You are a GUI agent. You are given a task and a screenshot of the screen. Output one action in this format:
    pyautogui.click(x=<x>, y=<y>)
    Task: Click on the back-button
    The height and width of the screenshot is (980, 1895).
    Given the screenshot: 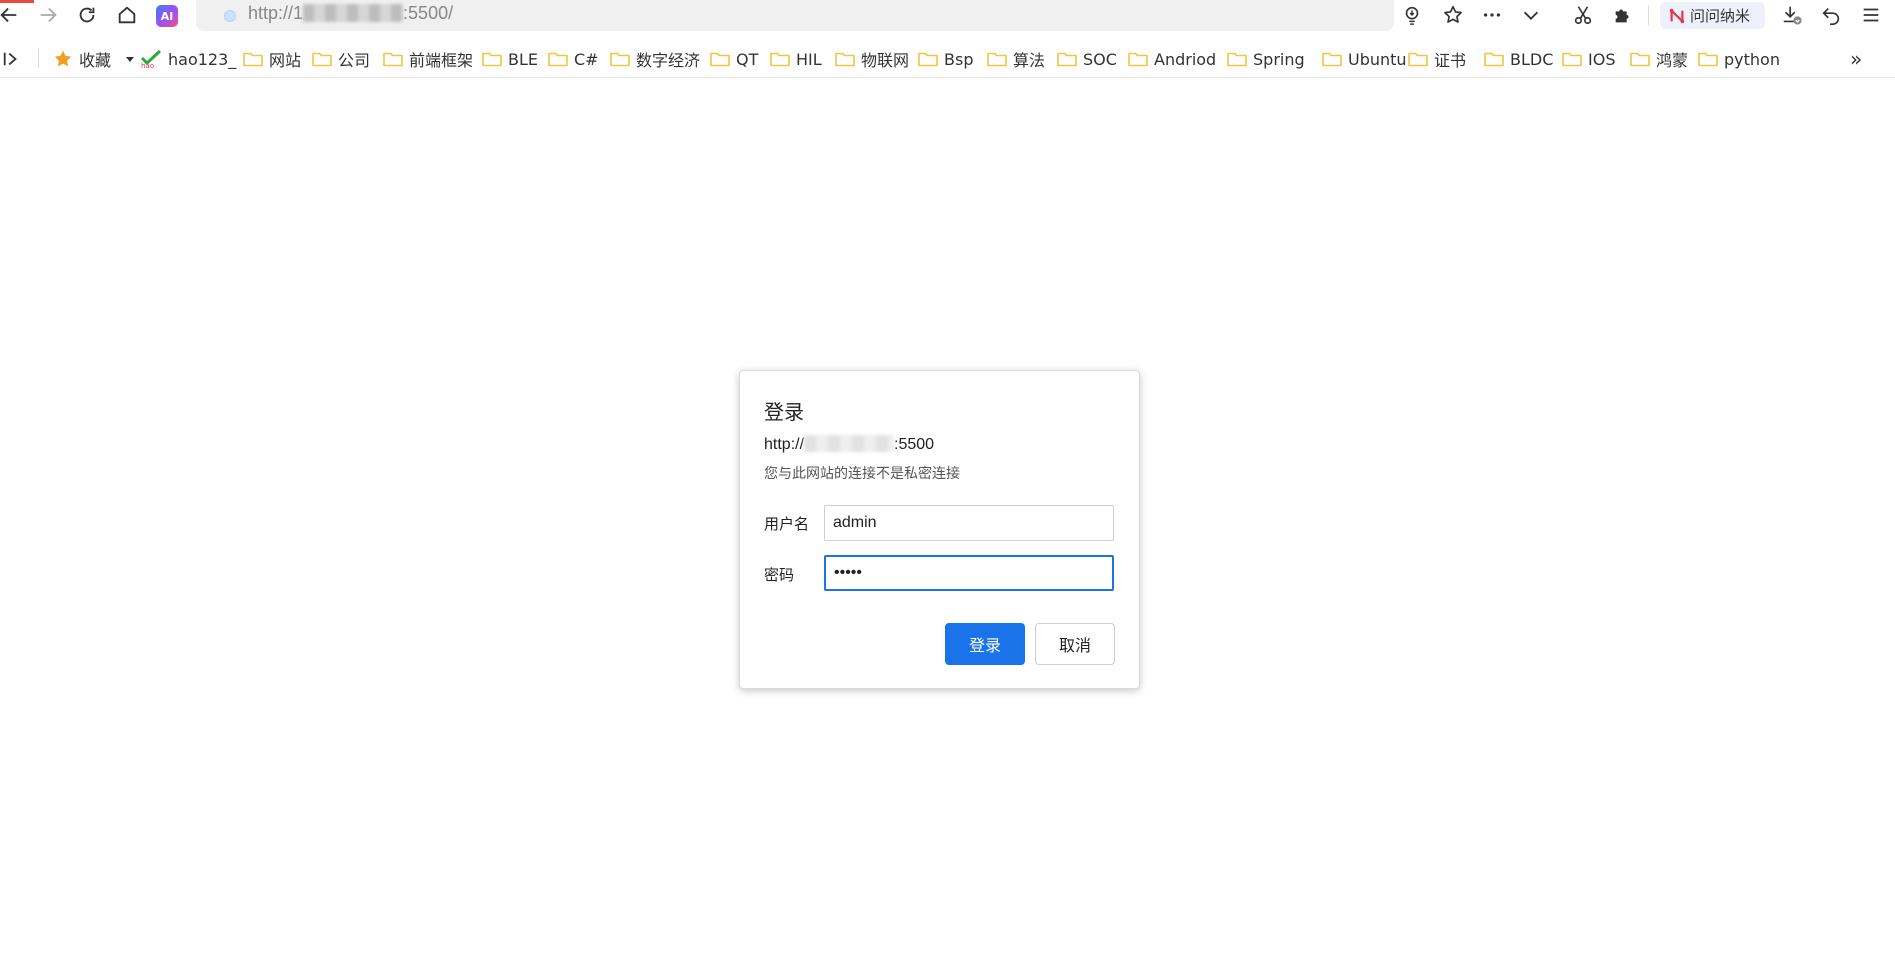 What is the action you would take?
    pyautogui.click(x=12, y=15)
    